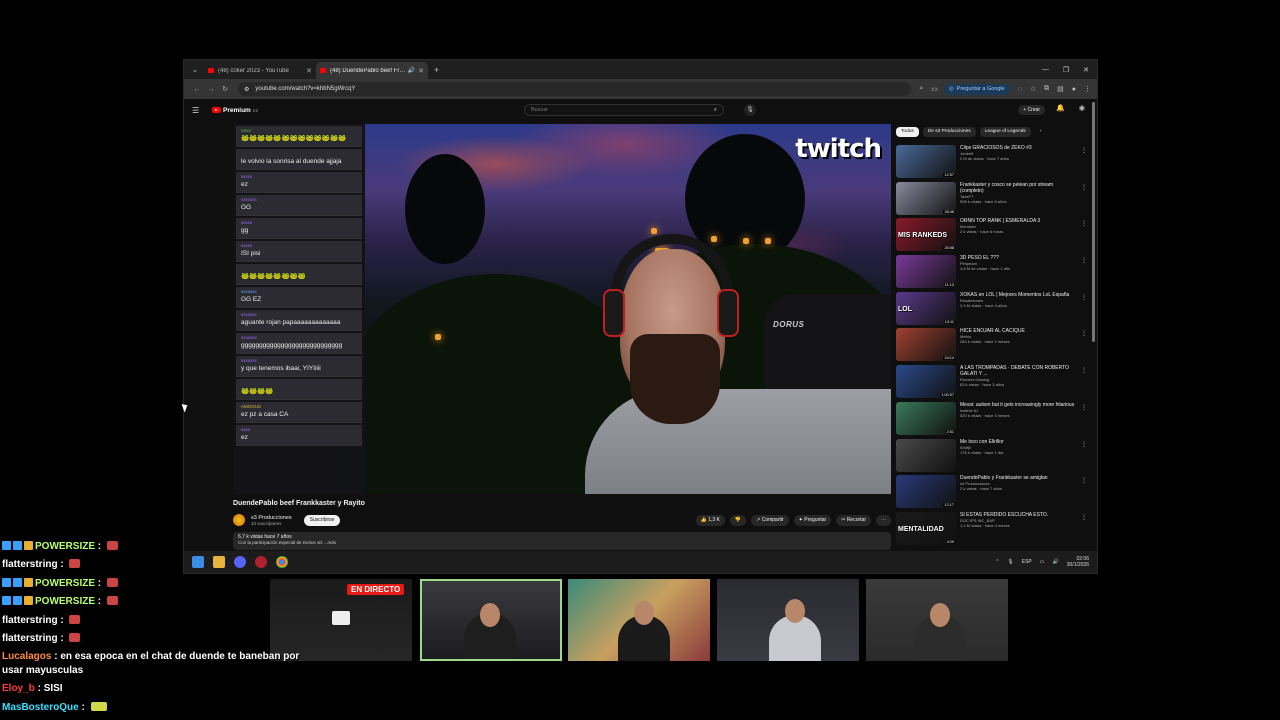 The width and height of the screenshot is (1280, 720). What do you see at coordinates (1027, 562) in the screenshot?
I see `language-indicator: ESP` at bounding box center [1027, 562].